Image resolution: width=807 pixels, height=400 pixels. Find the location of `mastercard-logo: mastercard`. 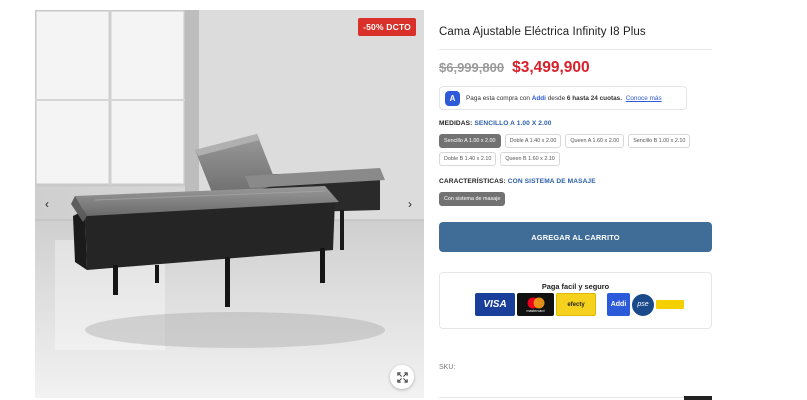

mastercard-logo: mastercard is located at coordinates (535, 304).